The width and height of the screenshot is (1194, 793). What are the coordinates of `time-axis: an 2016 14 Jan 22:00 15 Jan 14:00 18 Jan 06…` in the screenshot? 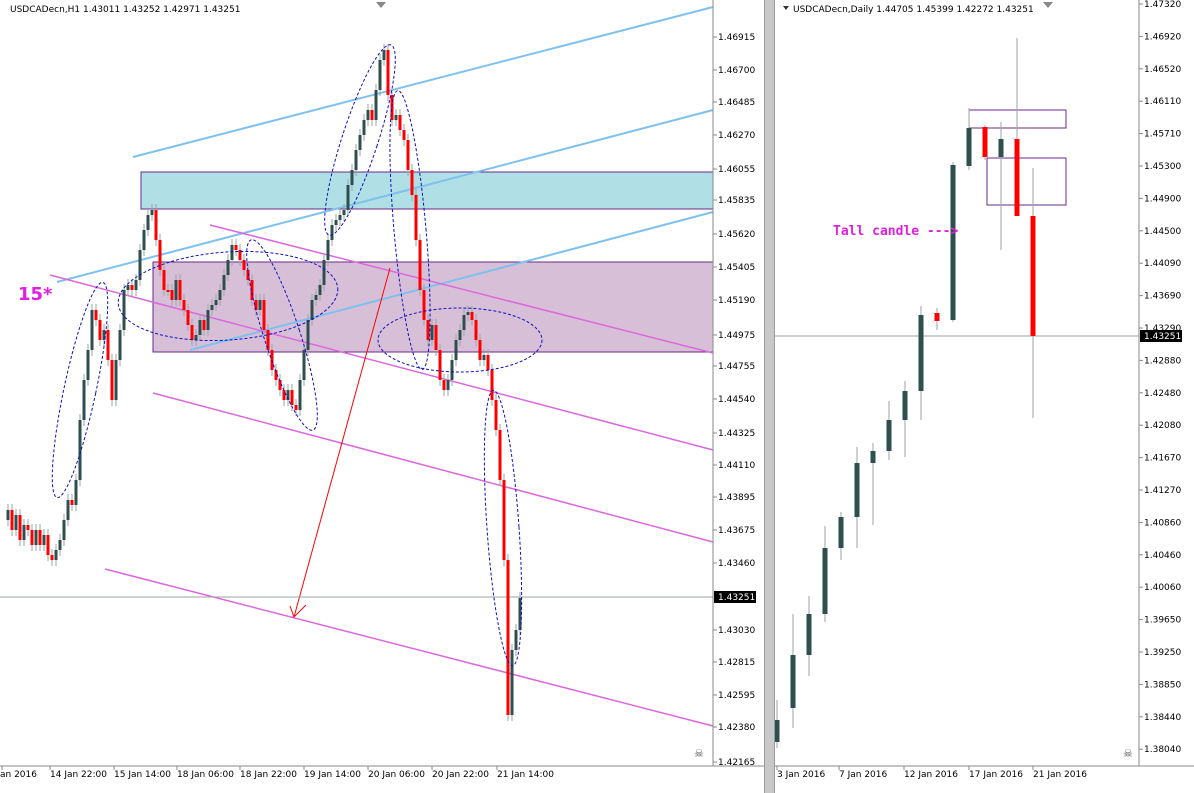 It's located at (277, 773).